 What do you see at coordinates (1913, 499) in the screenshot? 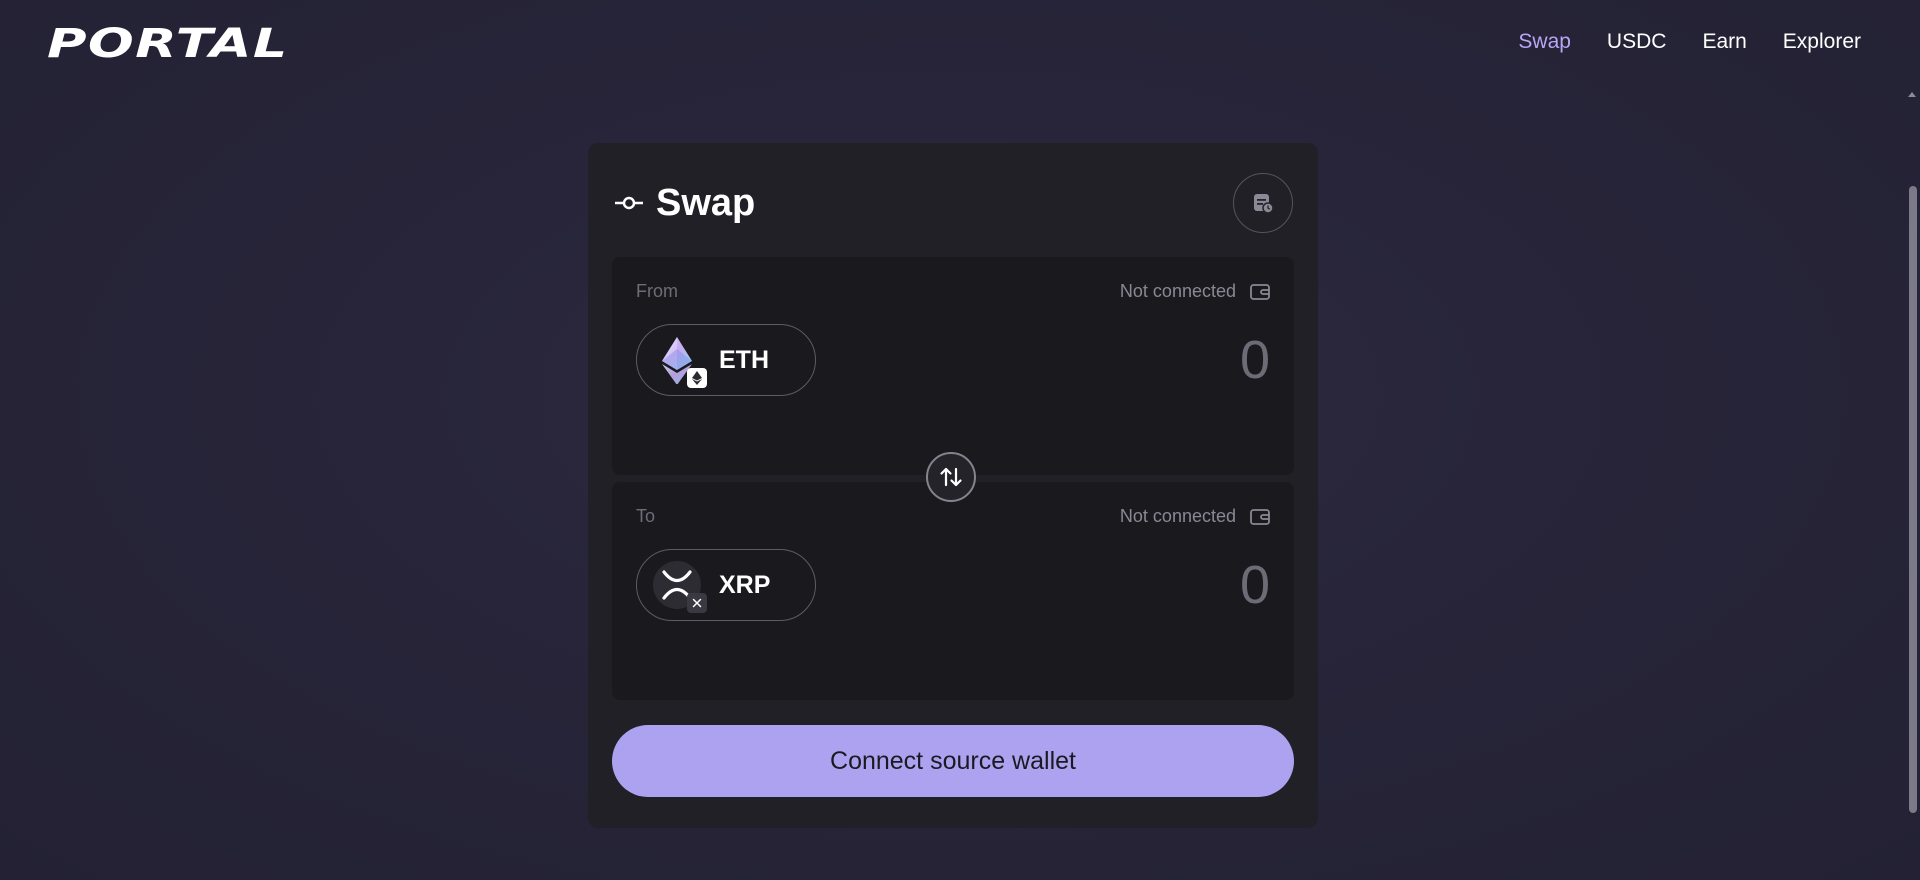
I see `scrollbar-thumb` at bounding box center [1913, 499].